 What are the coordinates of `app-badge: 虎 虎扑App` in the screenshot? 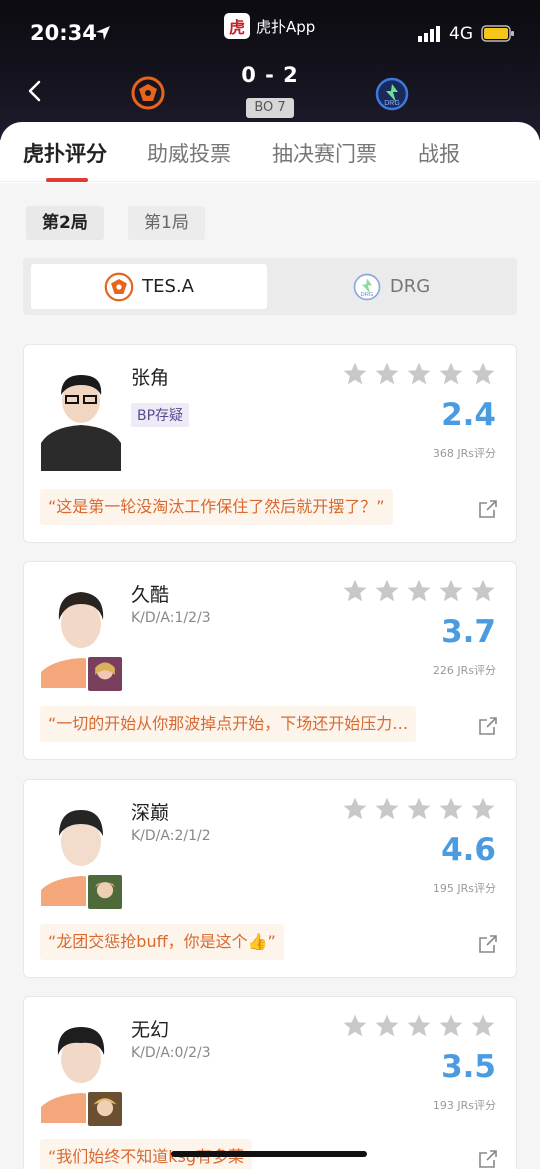 It's located at (269, 26).